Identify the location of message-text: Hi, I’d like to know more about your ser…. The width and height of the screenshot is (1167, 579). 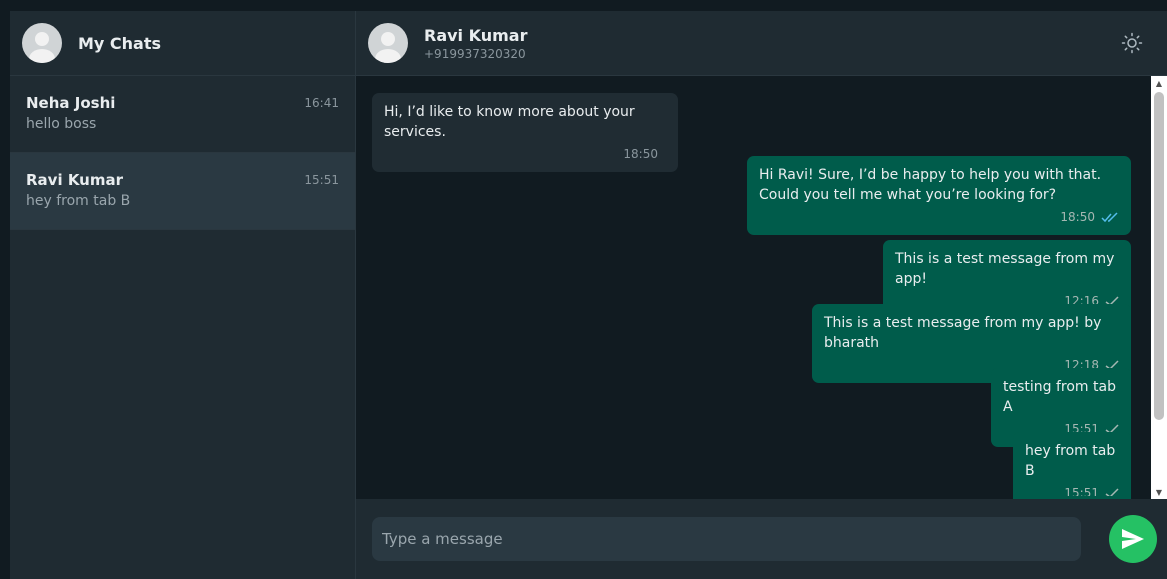
(509, 122).